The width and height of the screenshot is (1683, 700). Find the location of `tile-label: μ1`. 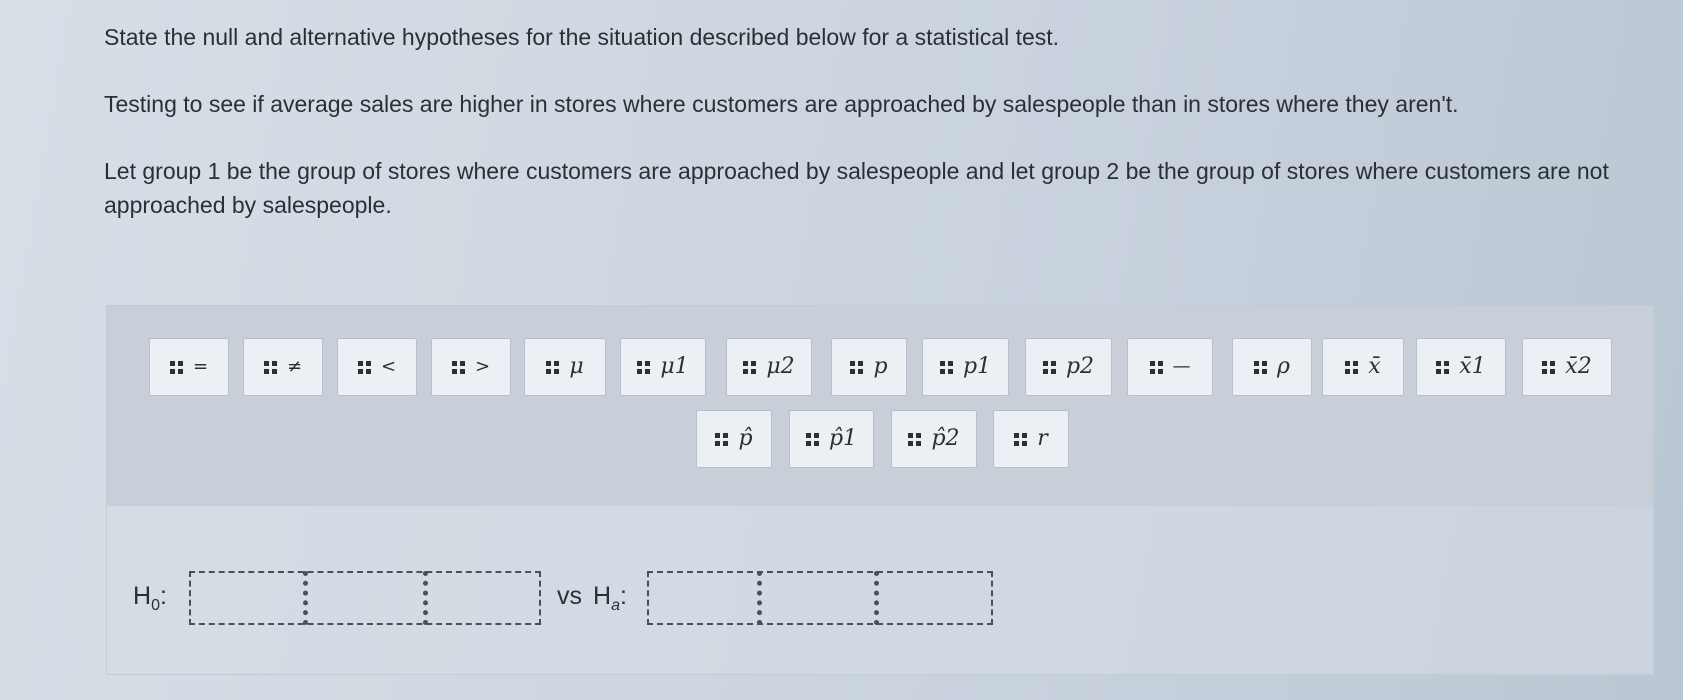

tile-label: μ1 is located at coordinates (674, 366).